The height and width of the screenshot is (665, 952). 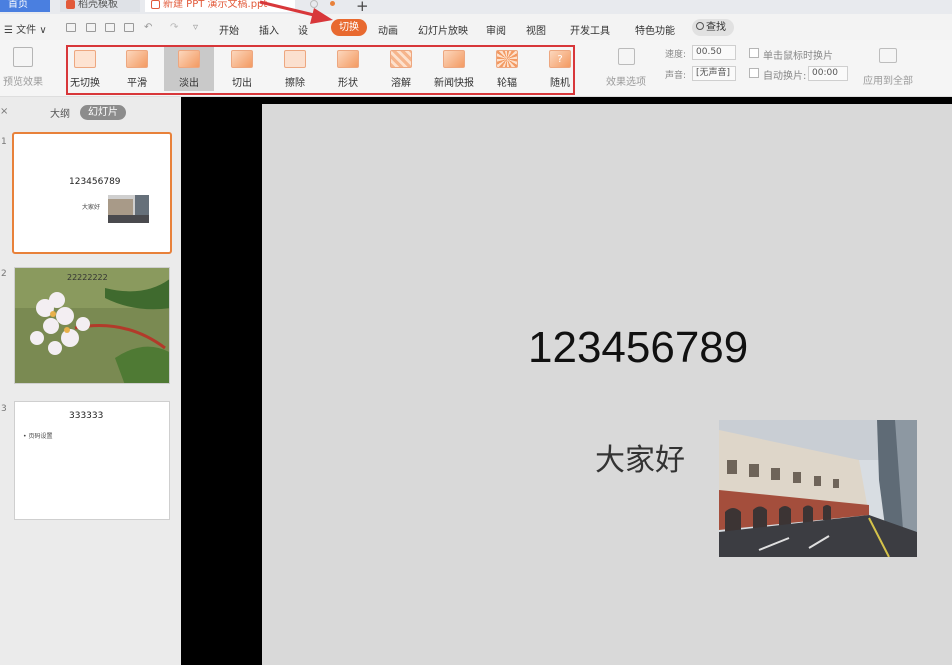 What do you see at coordinates (137, 83) in the screenshot?
I see `transition-smooth-label: 平滑` at bounding box center [137, 83].